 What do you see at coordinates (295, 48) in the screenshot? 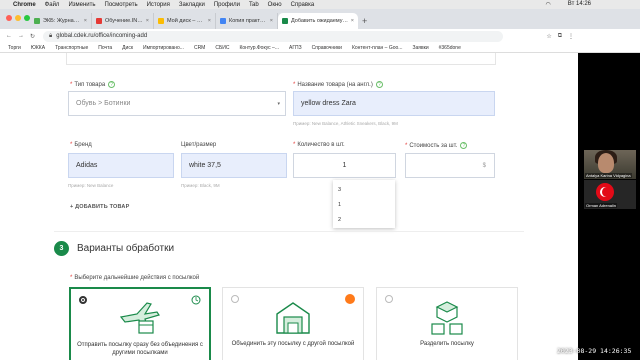
I see `bookmark-item: АГПЗ` at bounding box center [295, 48].